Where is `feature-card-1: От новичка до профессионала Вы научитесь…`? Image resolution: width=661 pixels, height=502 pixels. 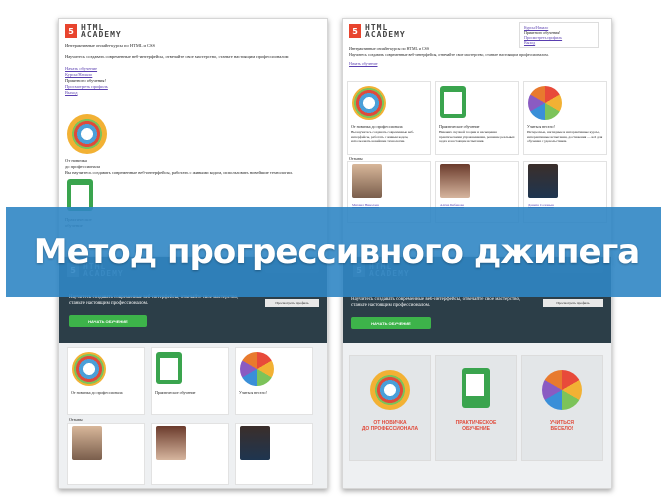
feature-card-1: От новичка до профессионала Вы научитесь… is located at coordinates (389, 118).